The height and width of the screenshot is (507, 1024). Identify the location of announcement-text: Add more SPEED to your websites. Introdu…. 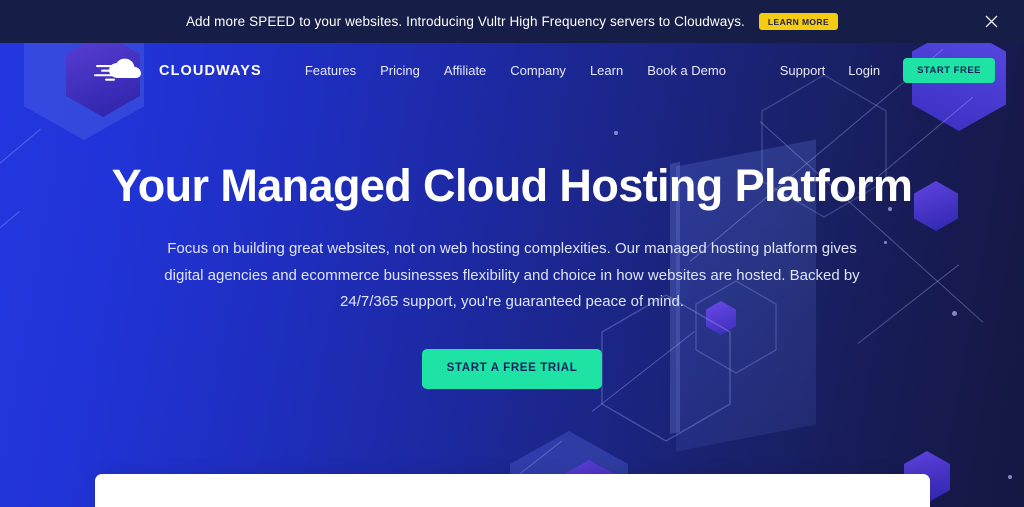
(465, 21).